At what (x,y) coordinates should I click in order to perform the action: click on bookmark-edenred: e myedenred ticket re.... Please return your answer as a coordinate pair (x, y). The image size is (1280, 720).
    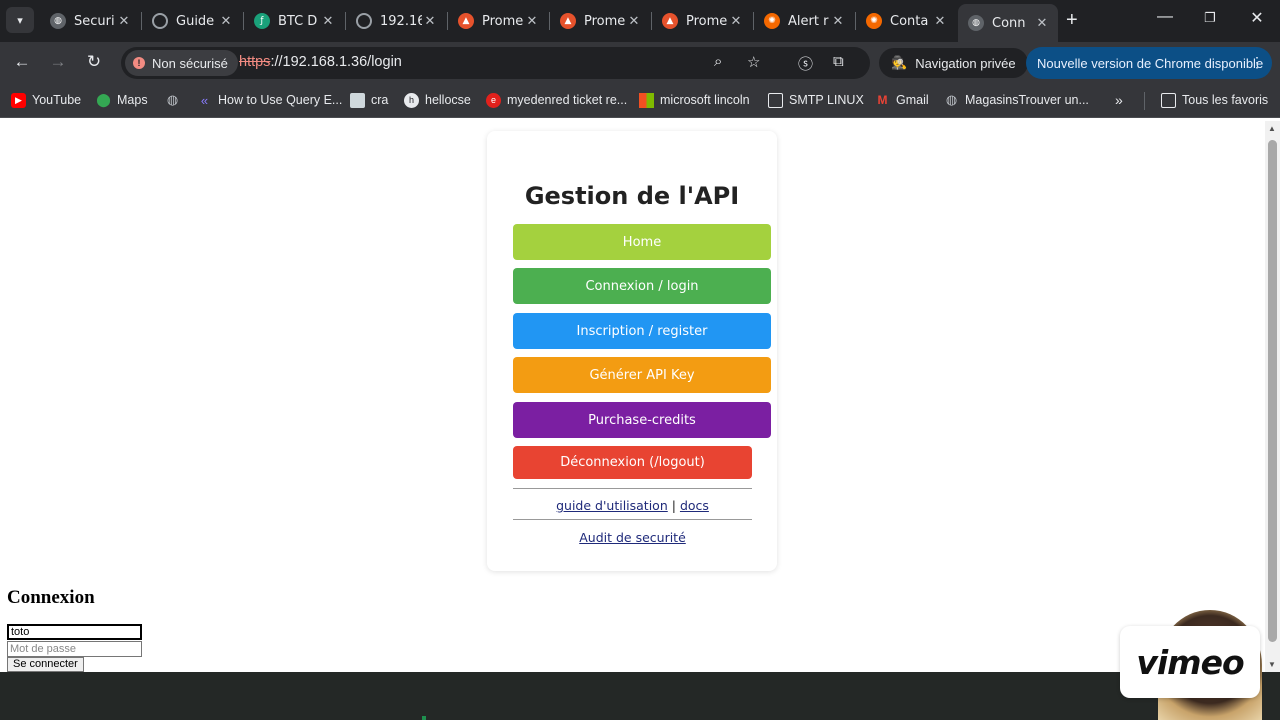
    Looking at the image, I should click on (556, 100).